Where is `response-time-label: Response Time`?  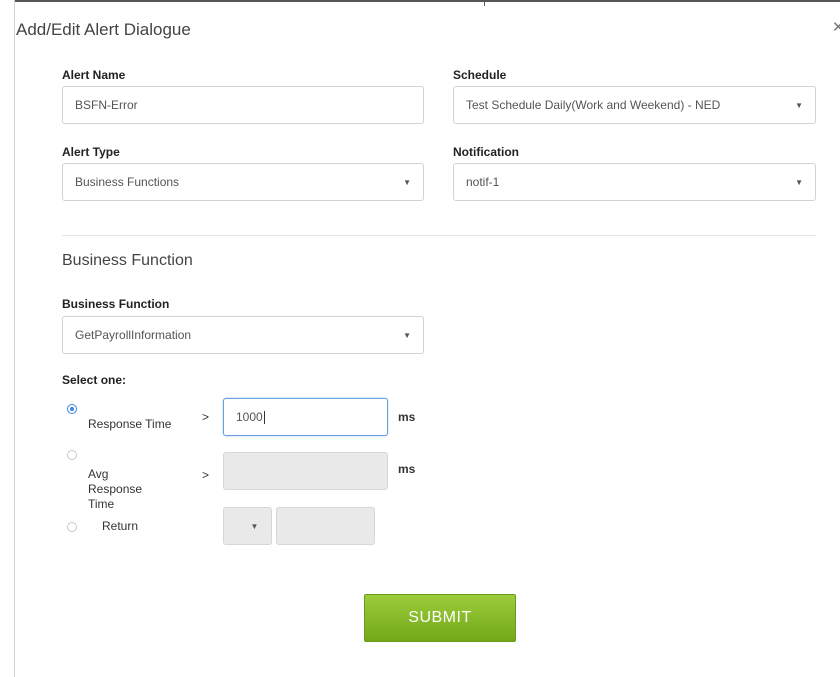
response-time-label: Response Time is located at coordinates (130, 424).